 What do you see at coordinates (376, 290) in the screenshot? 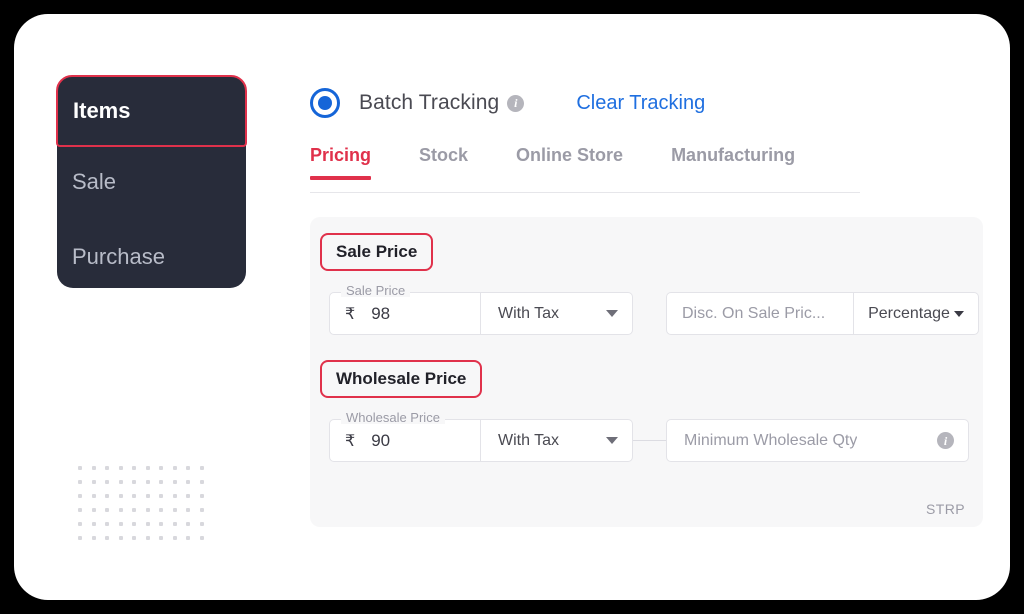
I see `sale-price-input-label: Sale Price` at bounding box center [376, 290].